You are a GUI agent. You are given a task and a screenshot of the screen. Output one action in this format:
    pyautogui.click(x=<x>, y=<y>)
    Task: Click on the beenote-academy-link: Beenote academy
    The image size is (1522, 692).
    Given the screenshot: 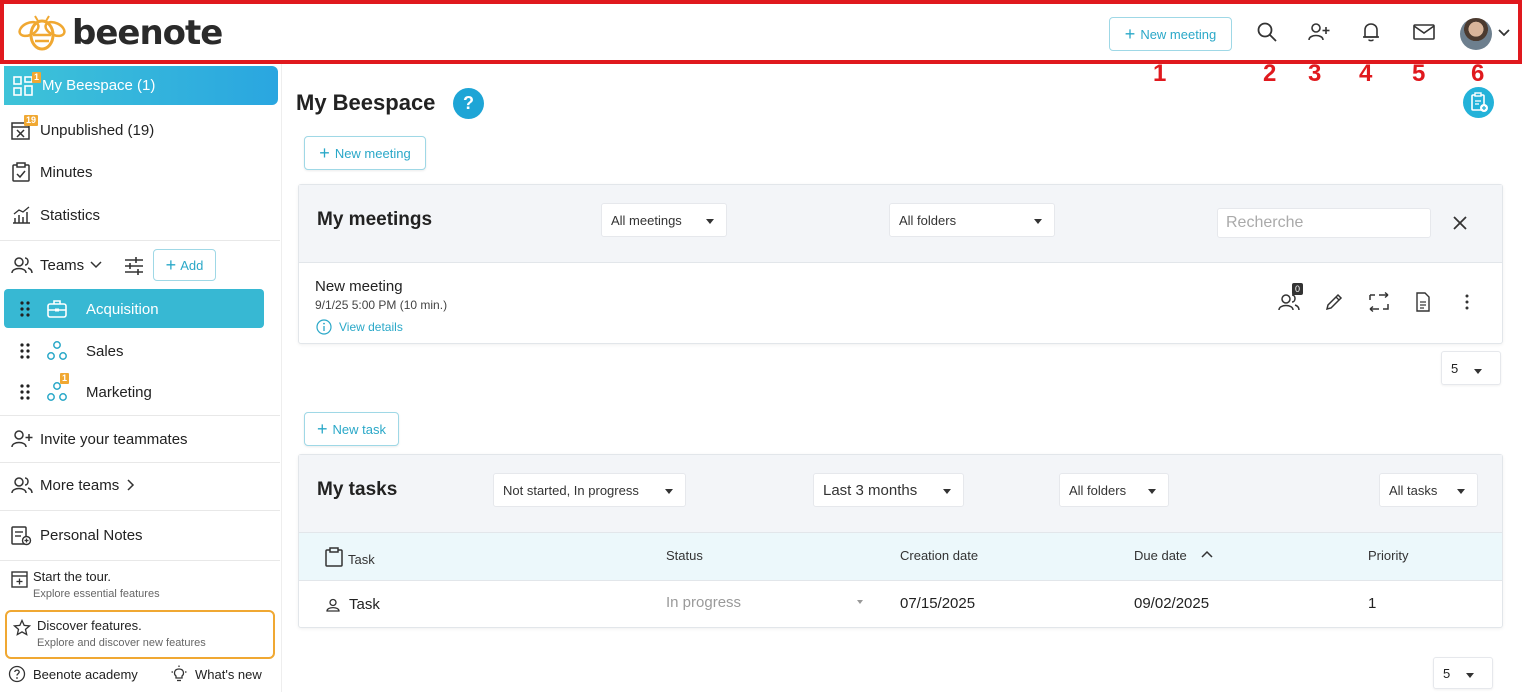 What is the action you would take?
    pyautogui.click(x=73, y=674)
    